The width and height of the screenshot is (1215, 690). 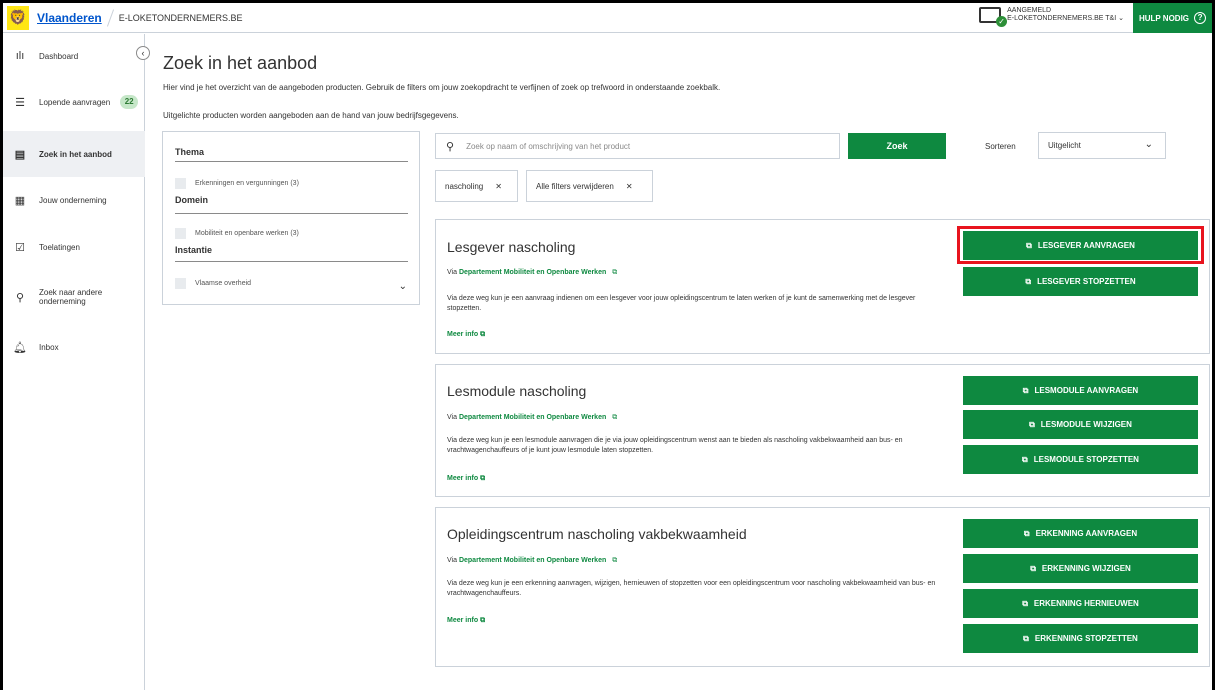 What do you see at coordinates (49, 347) in the screenshot?
I see `sidebar-item-label: Inbox` at bounding box center [49, 347].